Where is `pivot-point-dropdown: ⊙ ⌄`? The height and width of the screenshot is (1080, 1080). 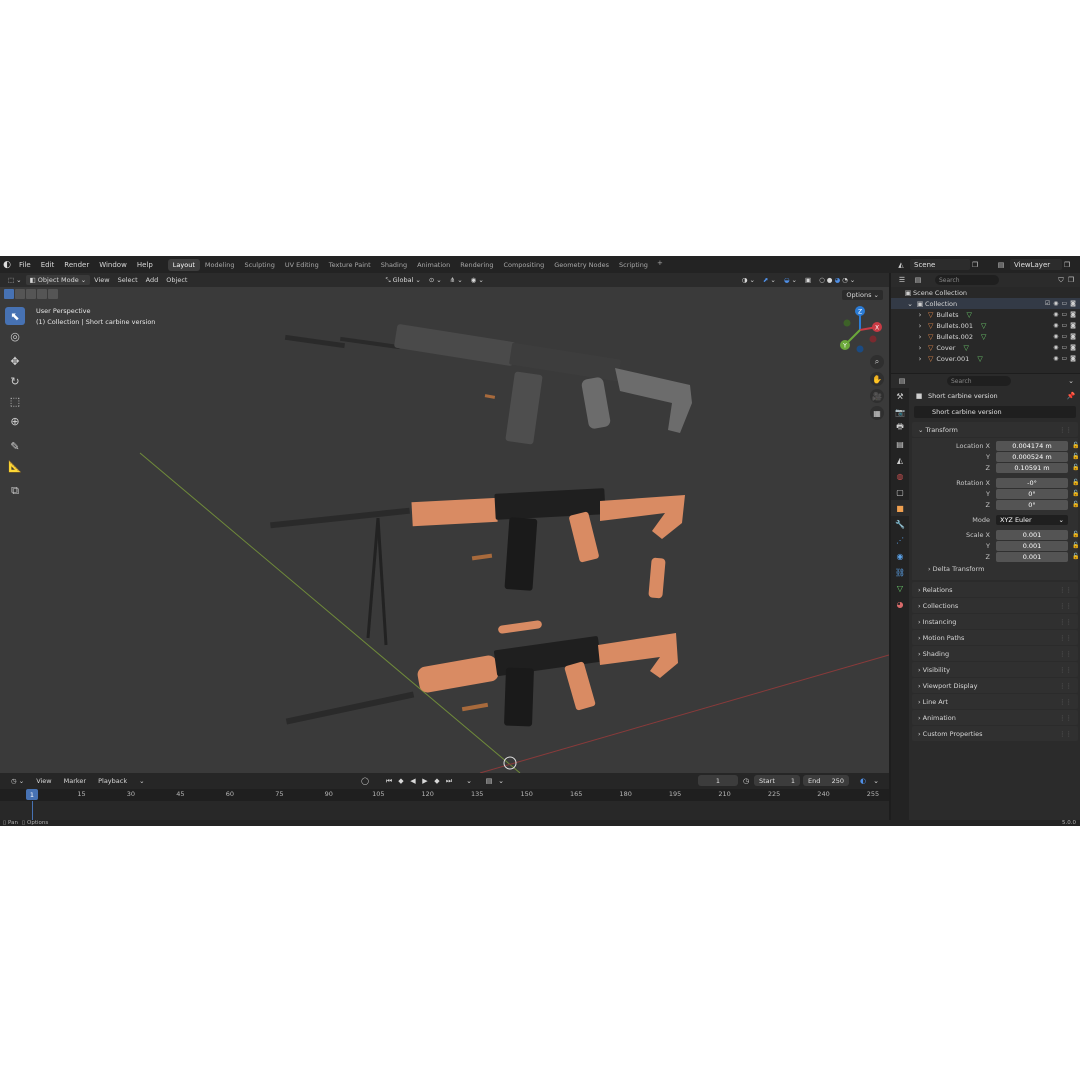
pivot-point-dropdown: ⊙ ⌄ is located at coordinates (435, 280).